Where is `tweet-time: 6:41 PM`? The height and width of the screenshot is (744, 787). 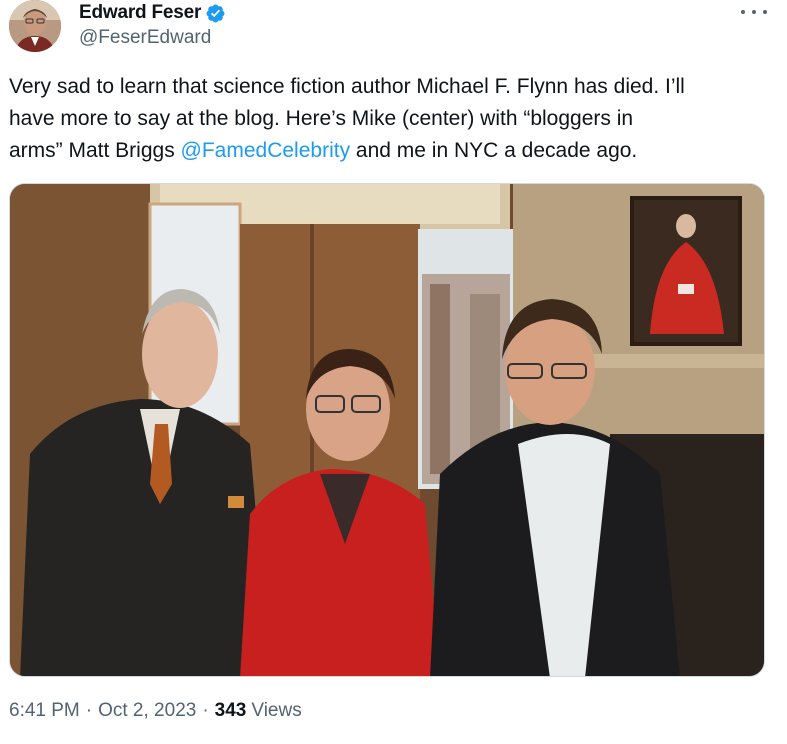 tweet-time: 6:41 PM is located at coordinates (44, 711).